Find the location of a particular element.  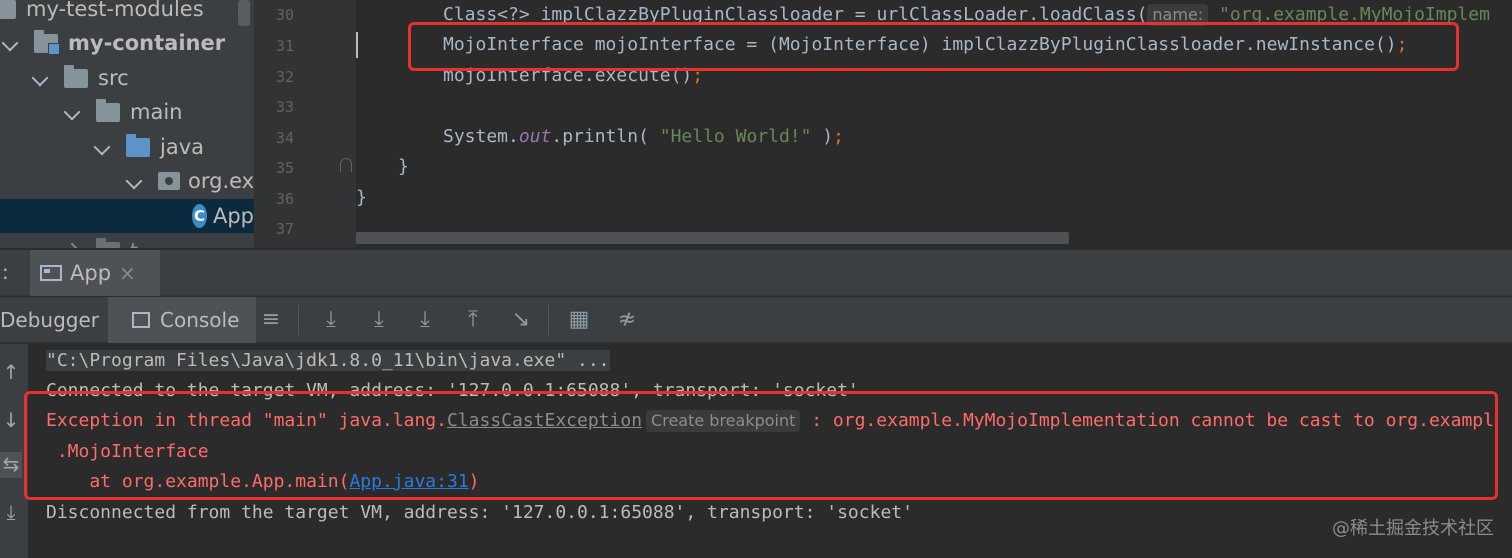

tree-item-my-container: my-container is located at coordinates (112, 43).